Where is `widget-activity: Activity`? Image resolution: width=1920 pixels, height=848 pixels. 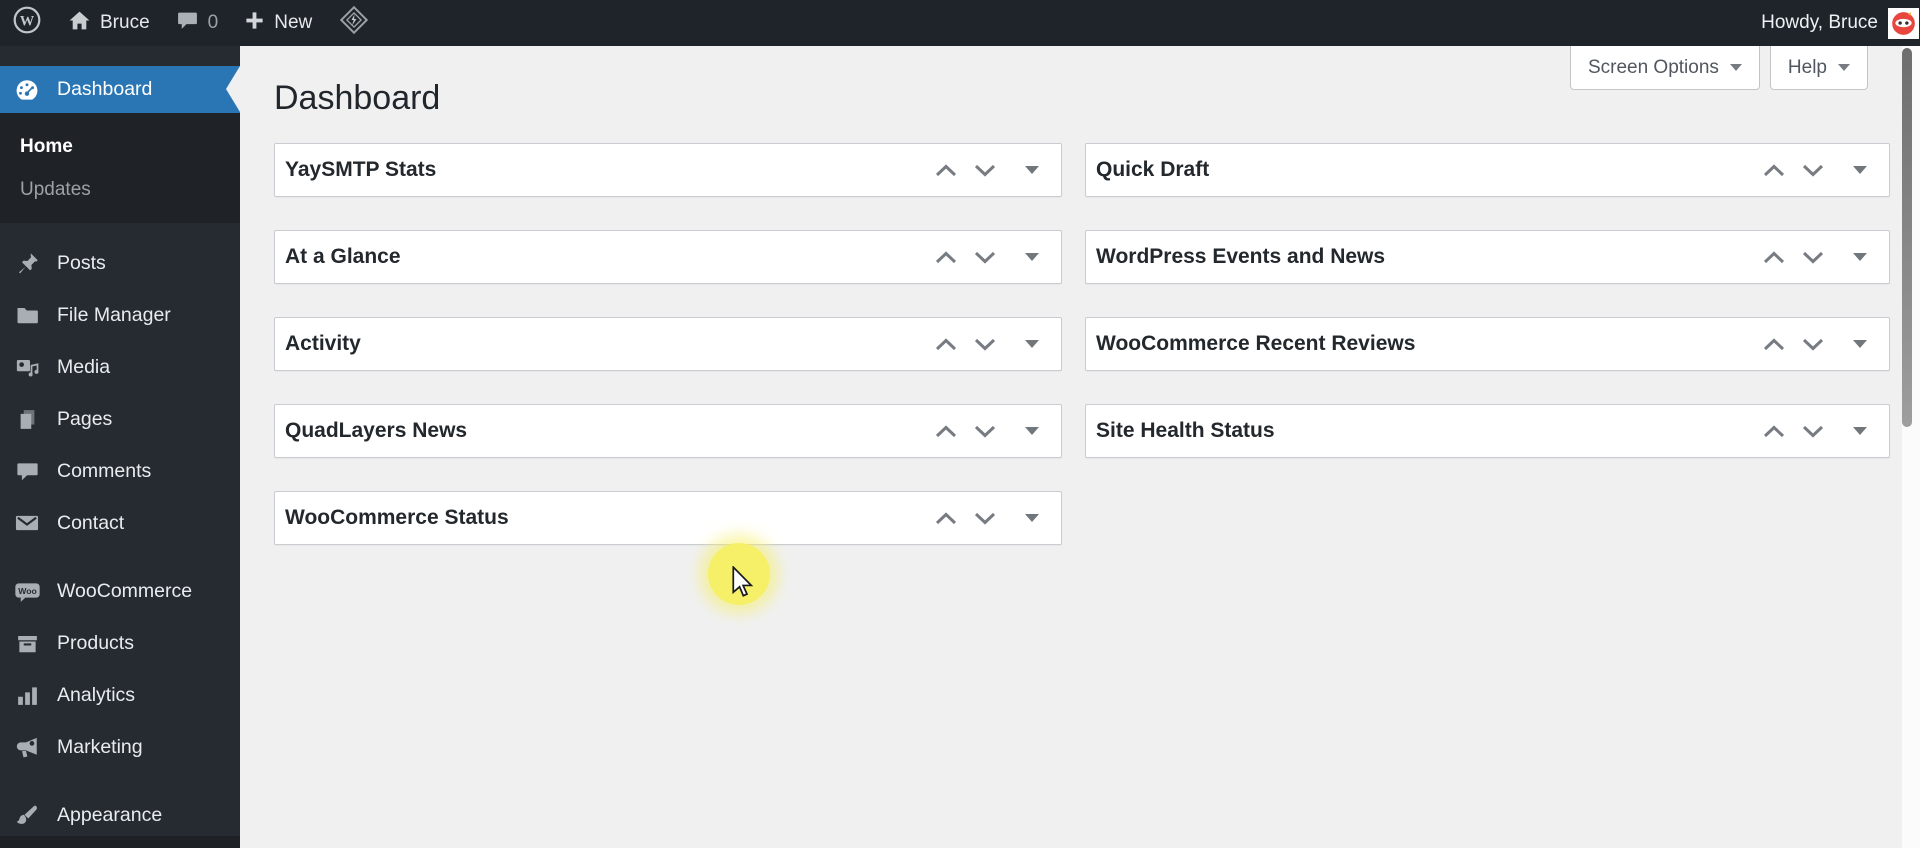 widget-activity: Activity is located at coordinates (668, 344).